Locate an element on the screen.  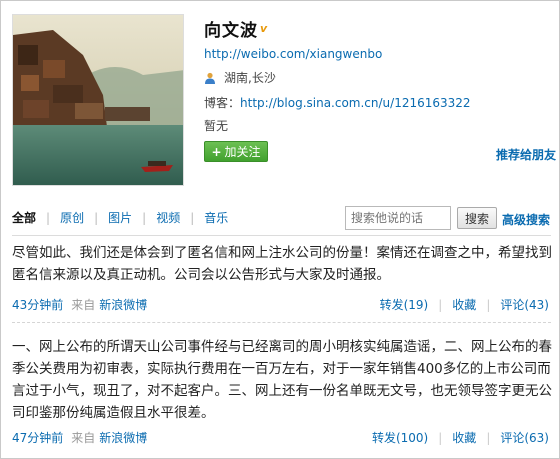
tab-images: 图片 is located at coordinates (120, 217).